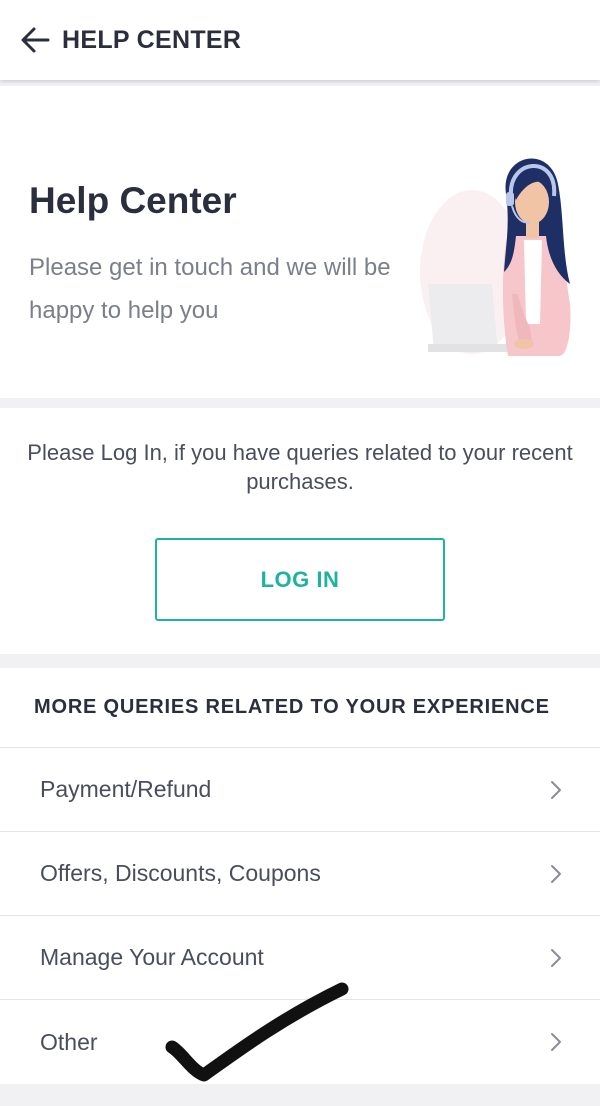  Describe the element at coordinates (300, 790) in the screenshot. I see `query-item-payment-refund: Payment/Refund` at that location.